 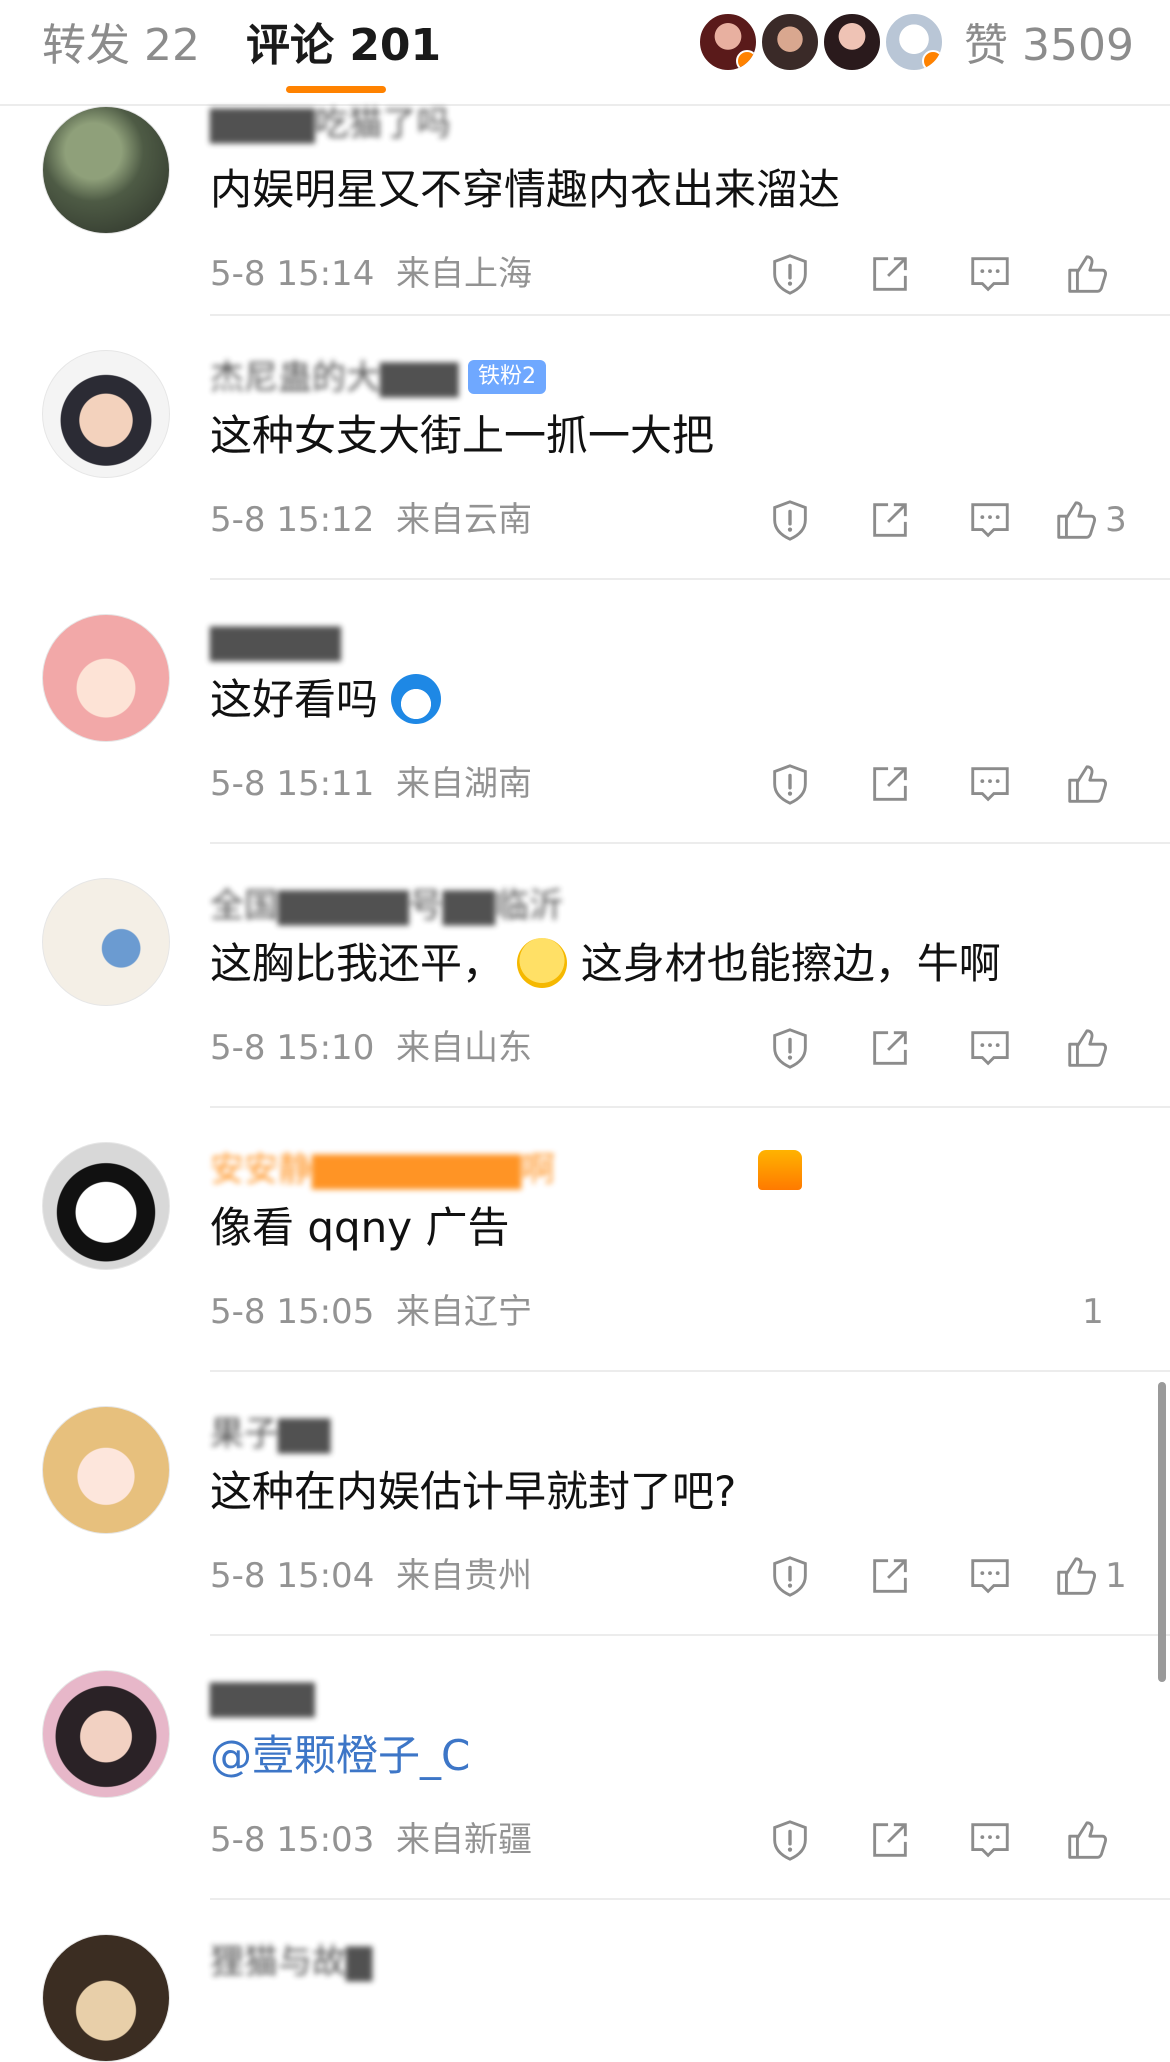 What do you see at coordinates (357, 963) in the screenshot?
I see `comment-text-before: 这胸比我还平，` at bounding box center [357, 963].